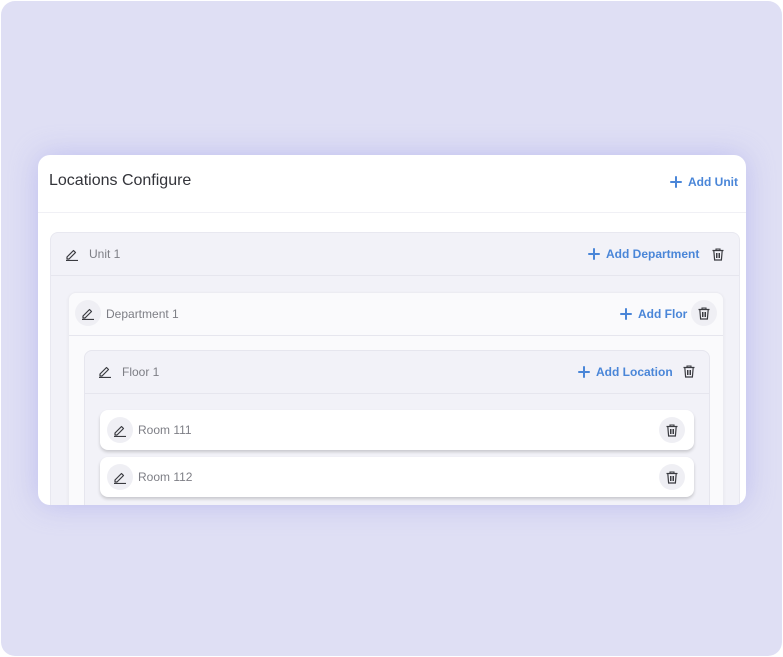  I want to click on add-location-label: Add Location, so click(634, 372).